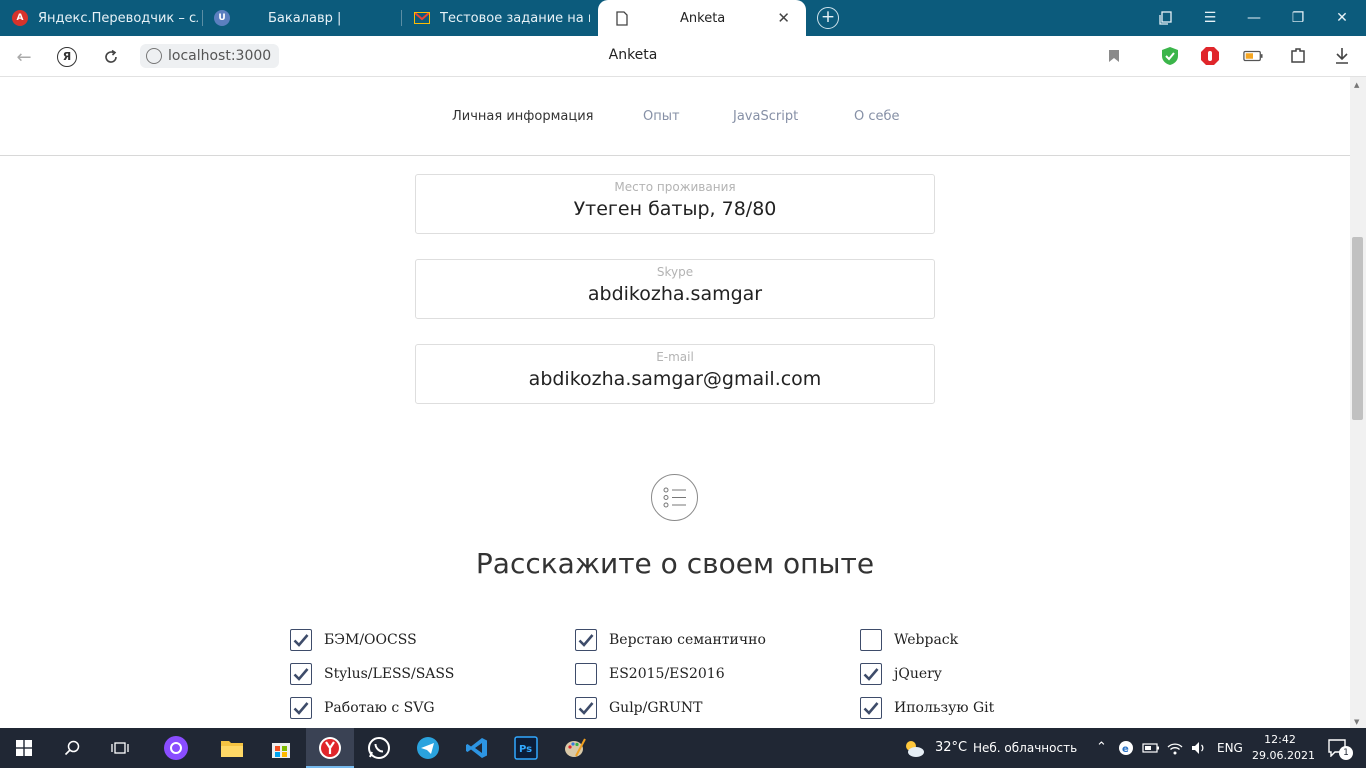  Describe the element at coordinates (783, 18) in the screenshot. I see `close-tab-icon: ✕` at that location.